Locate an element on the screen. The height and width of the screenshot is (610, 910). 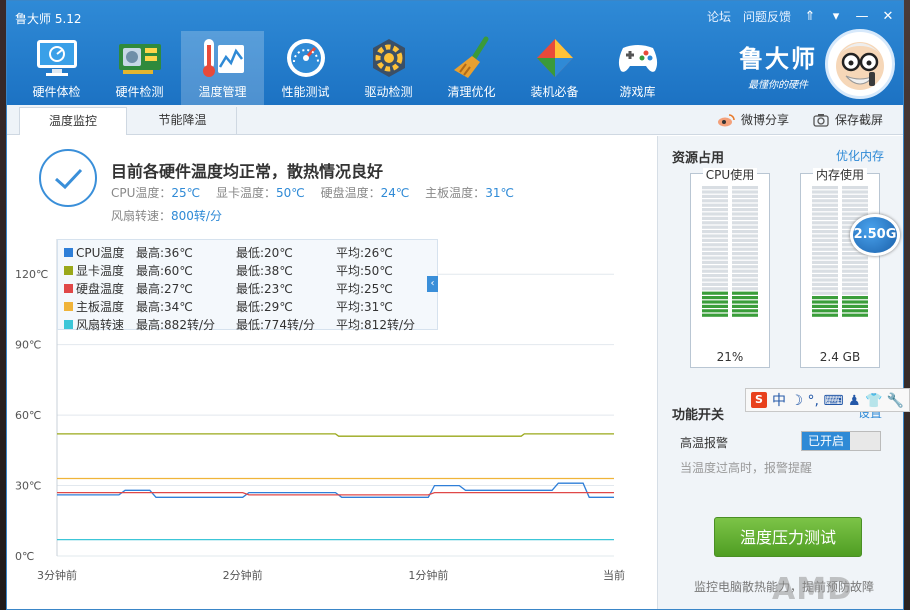
tab-temperature-monitor: 温度监控 is located at coordinates (73, 121).